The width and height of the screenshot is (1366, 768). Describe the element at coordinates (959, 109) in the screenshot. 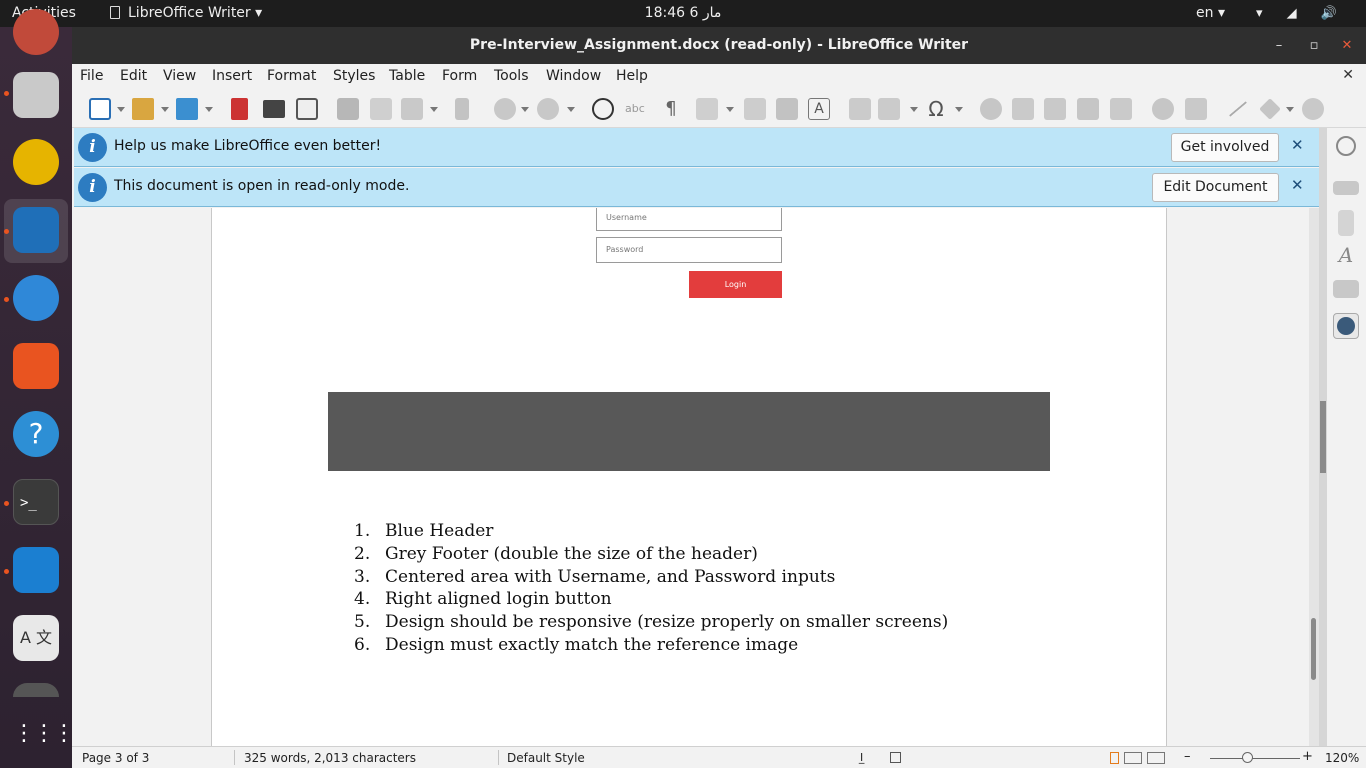

I see `special-character-dropdown-icon` at that location.